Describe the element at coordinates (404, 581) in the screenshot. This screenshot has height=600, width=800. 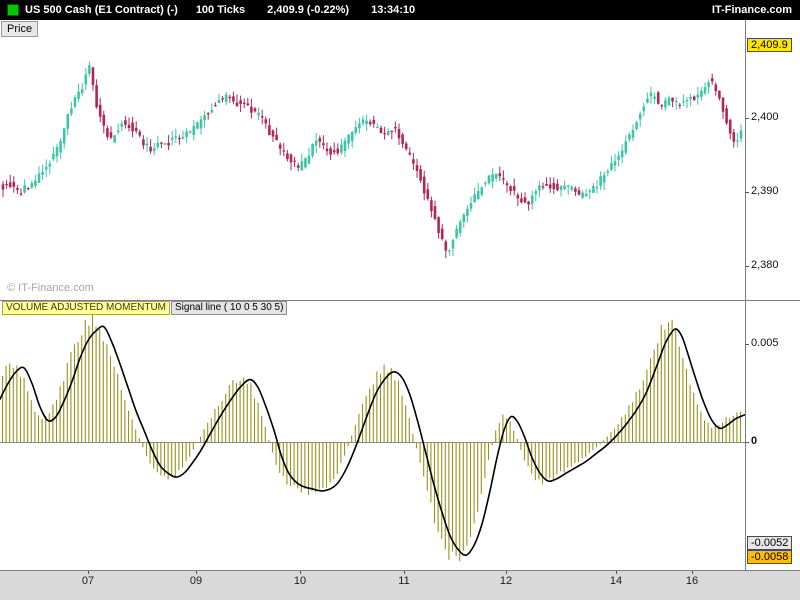
I see `time-axis-label: 11` at that location.